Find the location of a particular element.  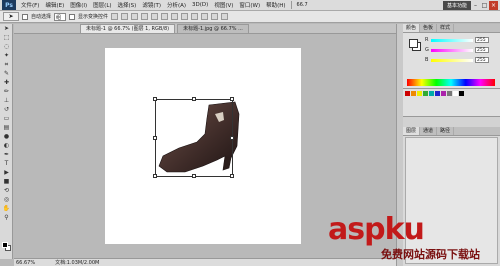

menu-window: 窗口(W) is located at coordinates (249, 5).